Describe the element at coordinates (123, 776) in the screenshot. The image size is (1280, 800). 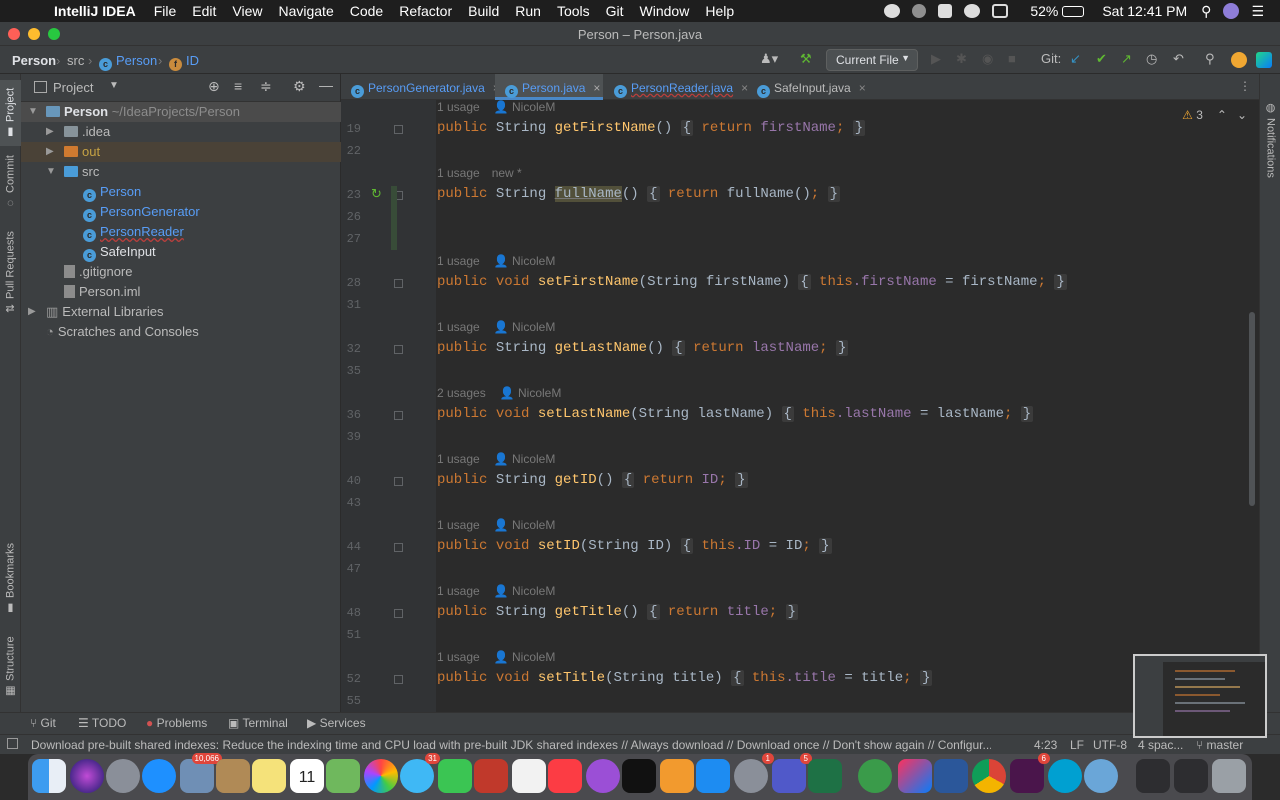
I see `launchpad-icon` at that location.